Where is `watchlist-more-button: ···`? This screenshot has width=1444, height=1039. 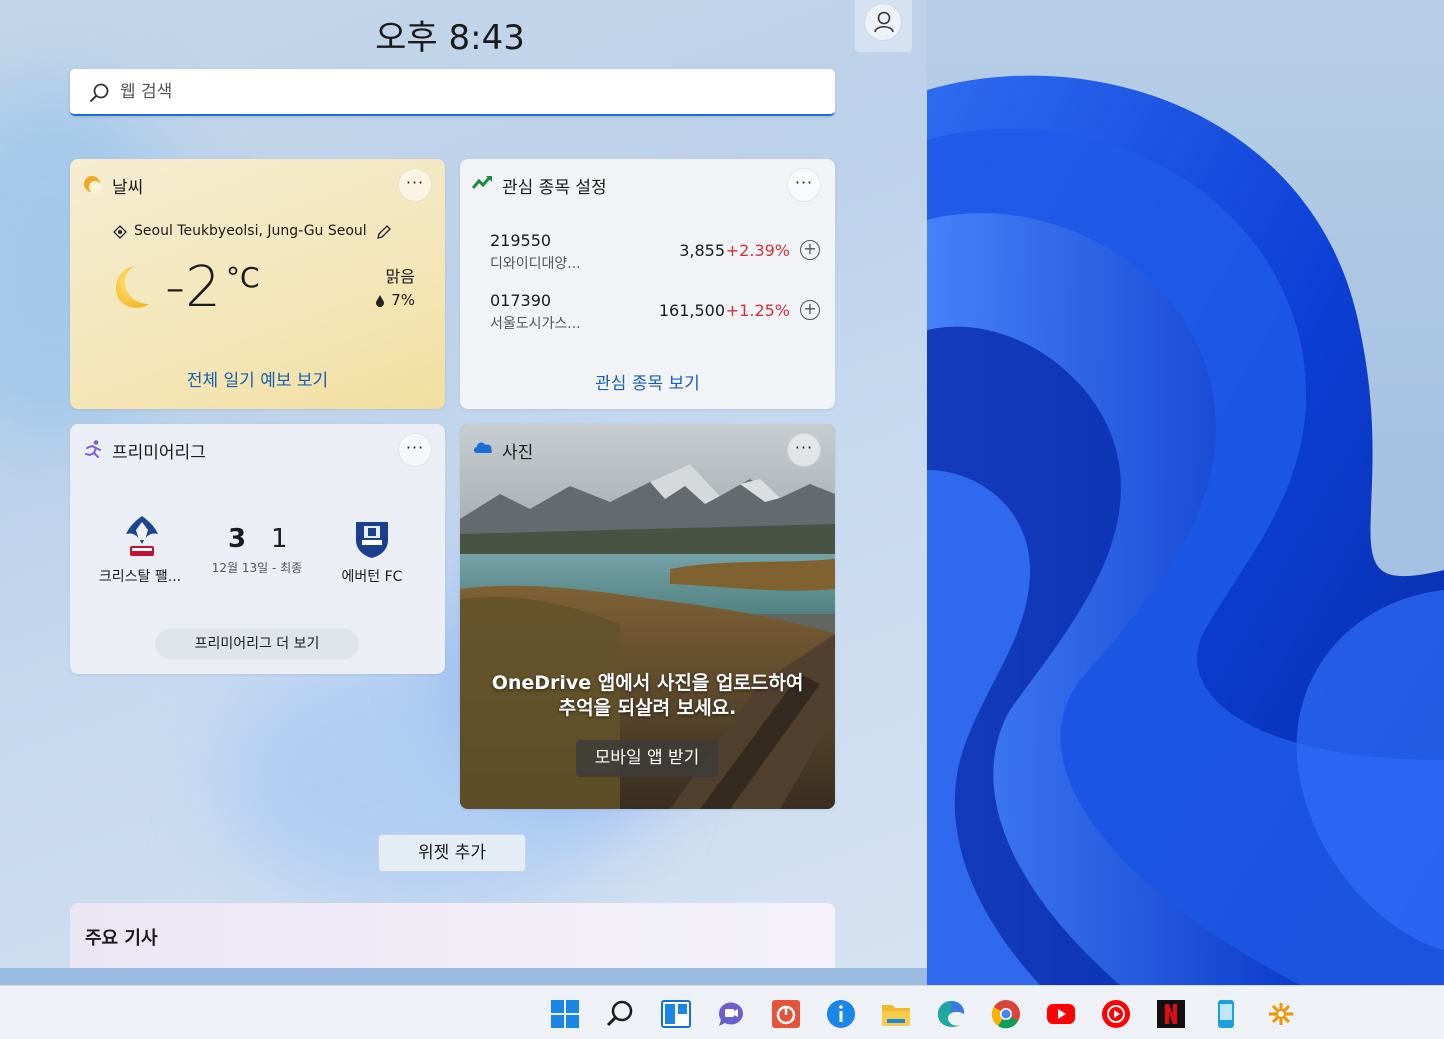
watchlist-more-button: ··· is located at coordinates (804, 185).